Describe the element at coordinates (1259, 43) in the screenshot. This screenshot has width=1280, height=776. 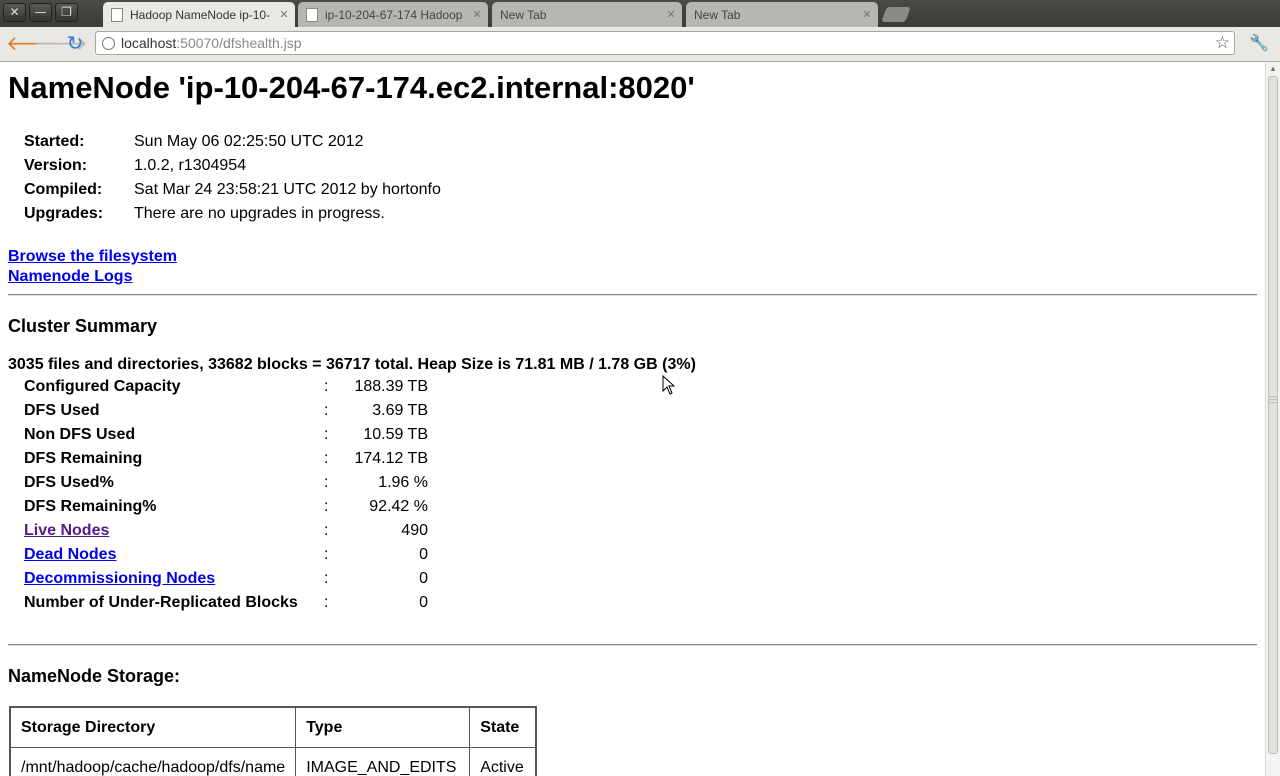
I see `wrench-menu-icon: 🔧` at that location.